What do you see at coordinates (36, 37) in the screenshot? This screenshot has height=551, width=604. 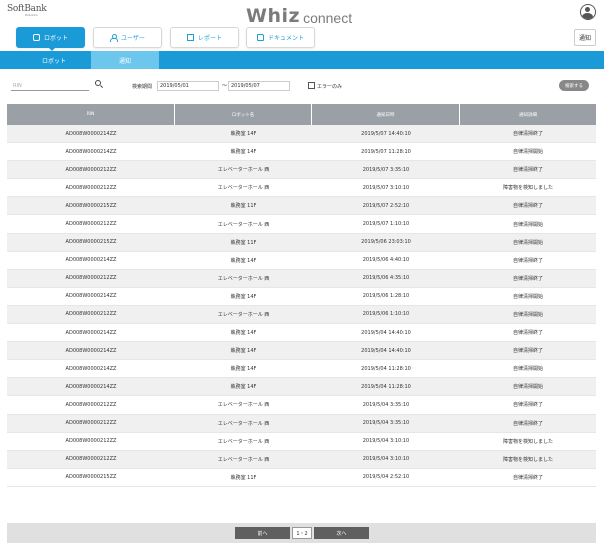 I see `robot-icon` at bounding box center [36, 37].